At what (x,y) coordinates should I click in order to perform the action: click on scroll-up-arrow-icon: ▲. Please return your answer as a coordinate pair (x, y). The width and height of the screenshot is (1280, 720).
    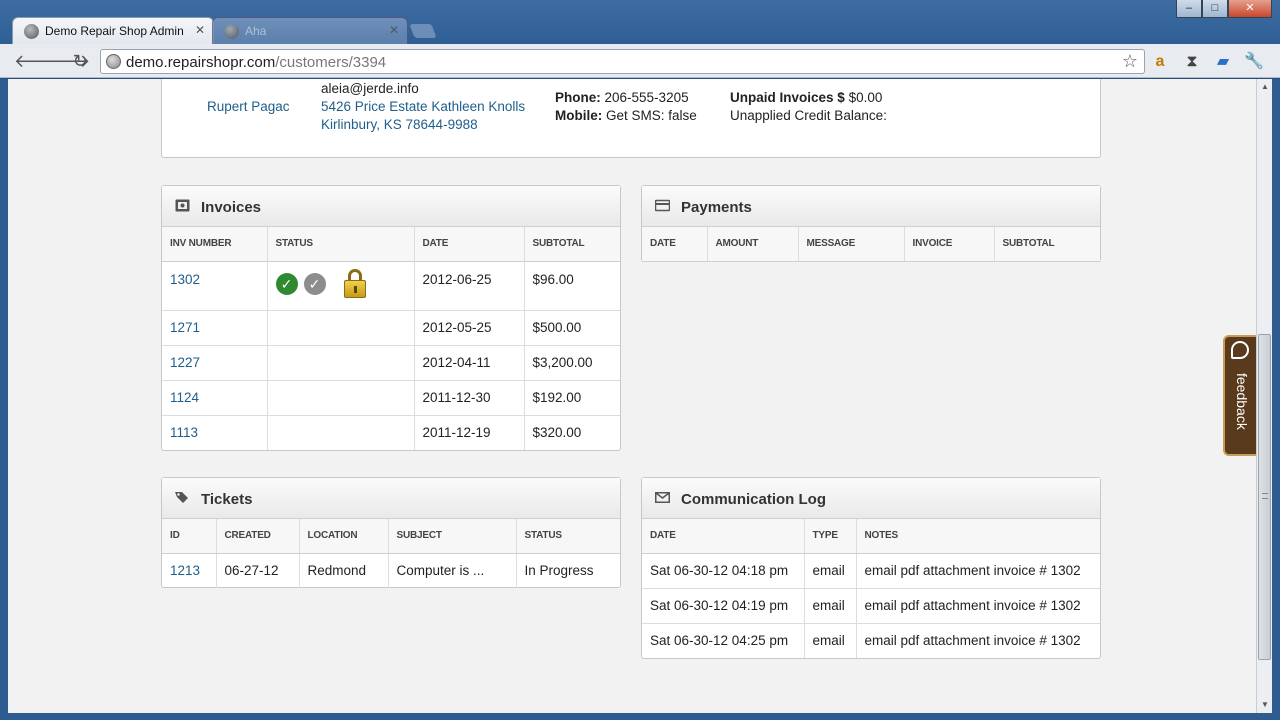
    Looking at the image, I should click on (1265, 87).